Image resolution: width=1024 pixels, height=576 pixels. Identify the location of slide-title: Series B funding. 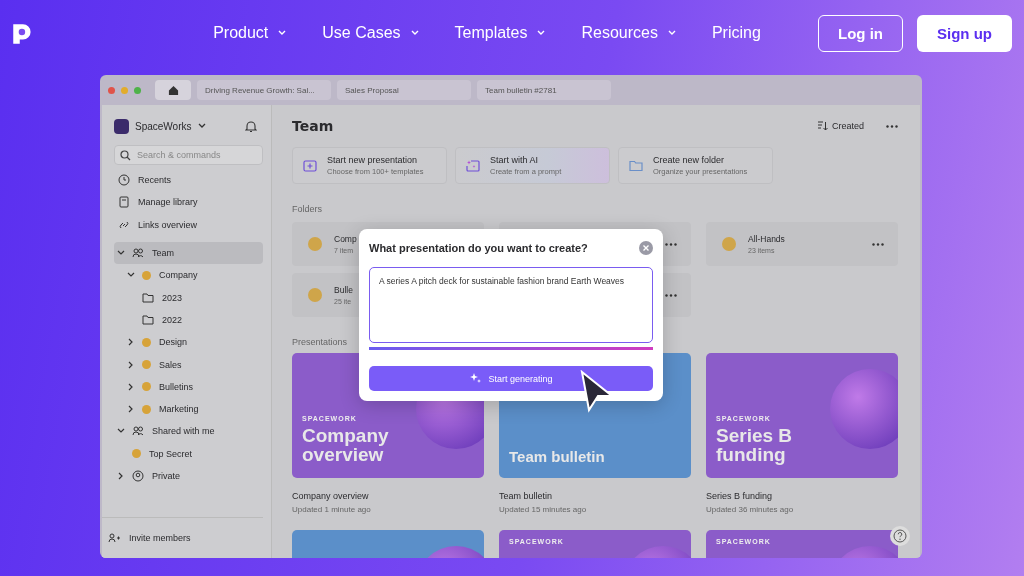
(755, 445).